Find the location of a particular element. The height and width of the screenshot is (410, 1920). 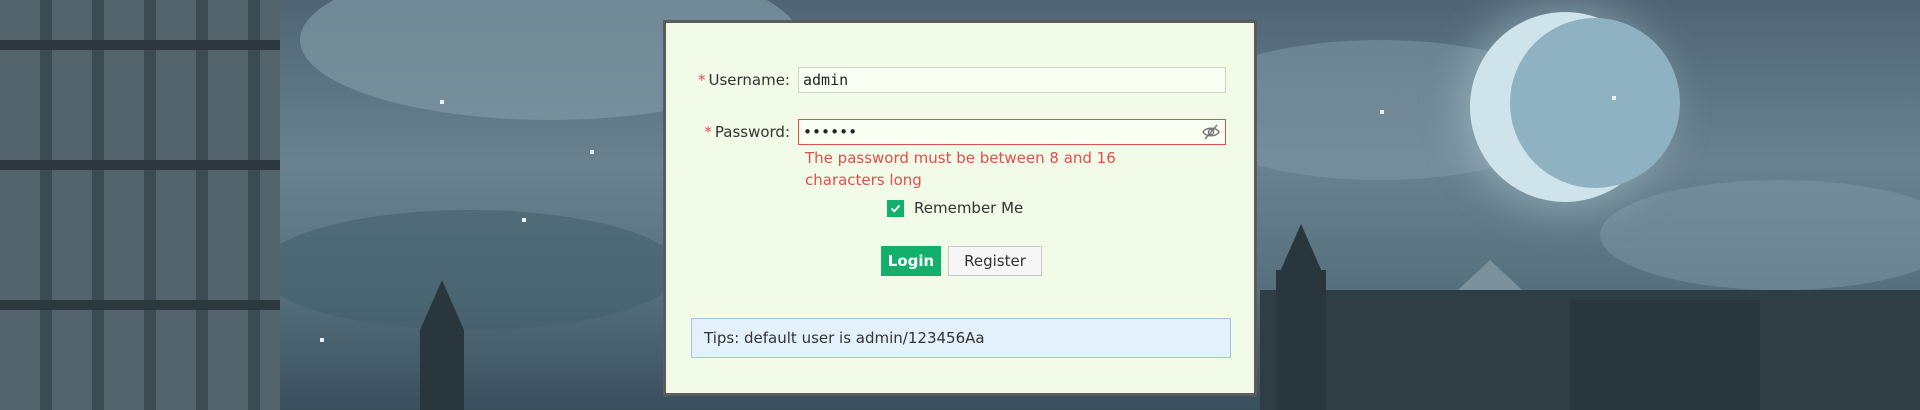

cloud is located at coordinates (470, 270).